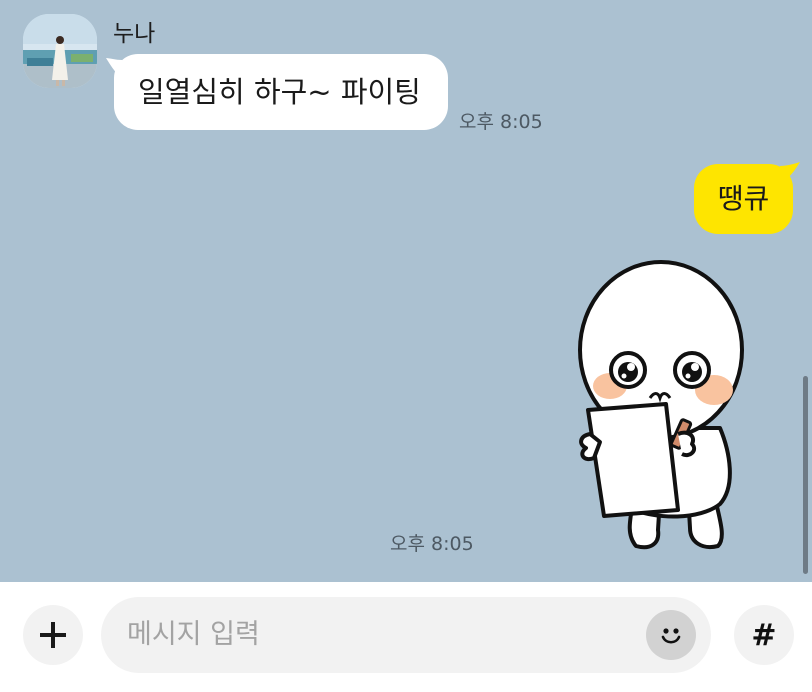  I want to click on incoming-message: 일열심히 하구~ 파이팅, so click(281, 92).